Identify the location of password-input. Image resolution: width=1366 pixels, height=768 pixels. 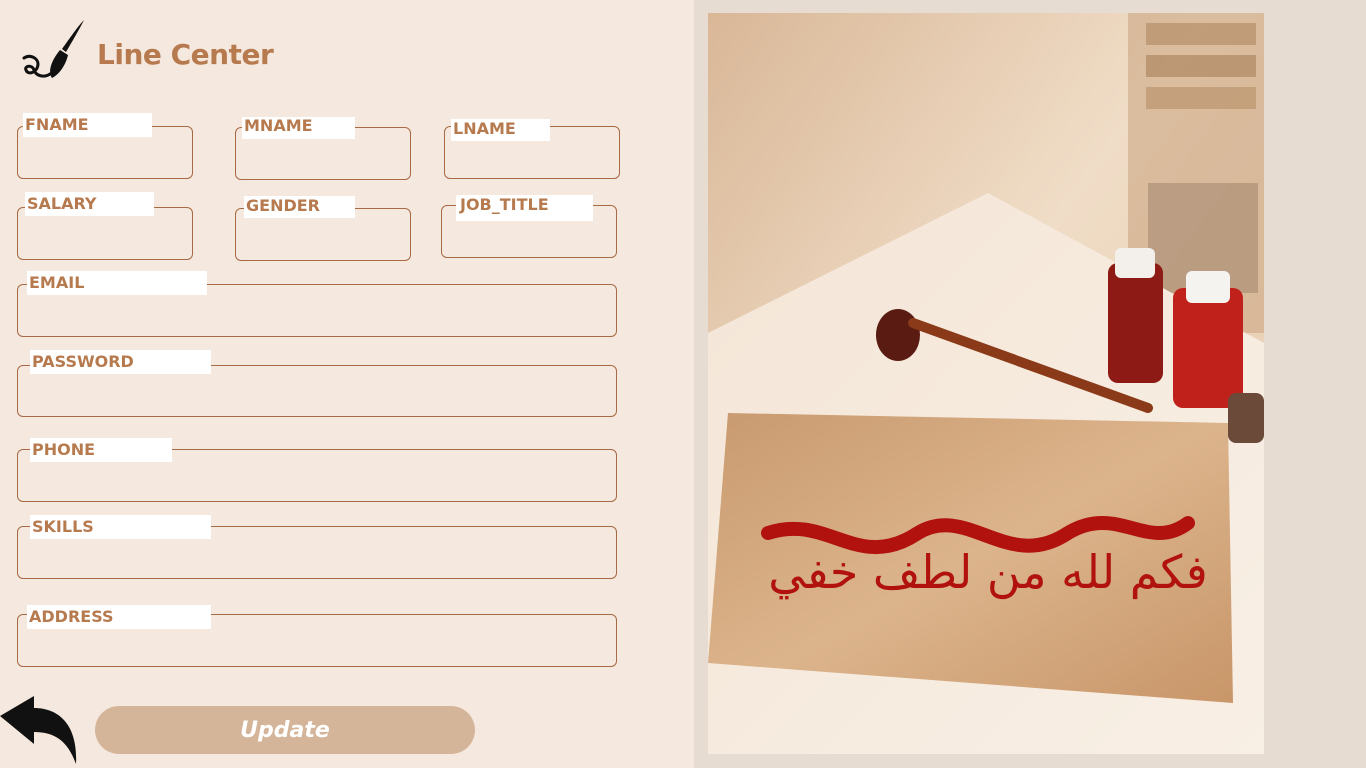
(317, 398).